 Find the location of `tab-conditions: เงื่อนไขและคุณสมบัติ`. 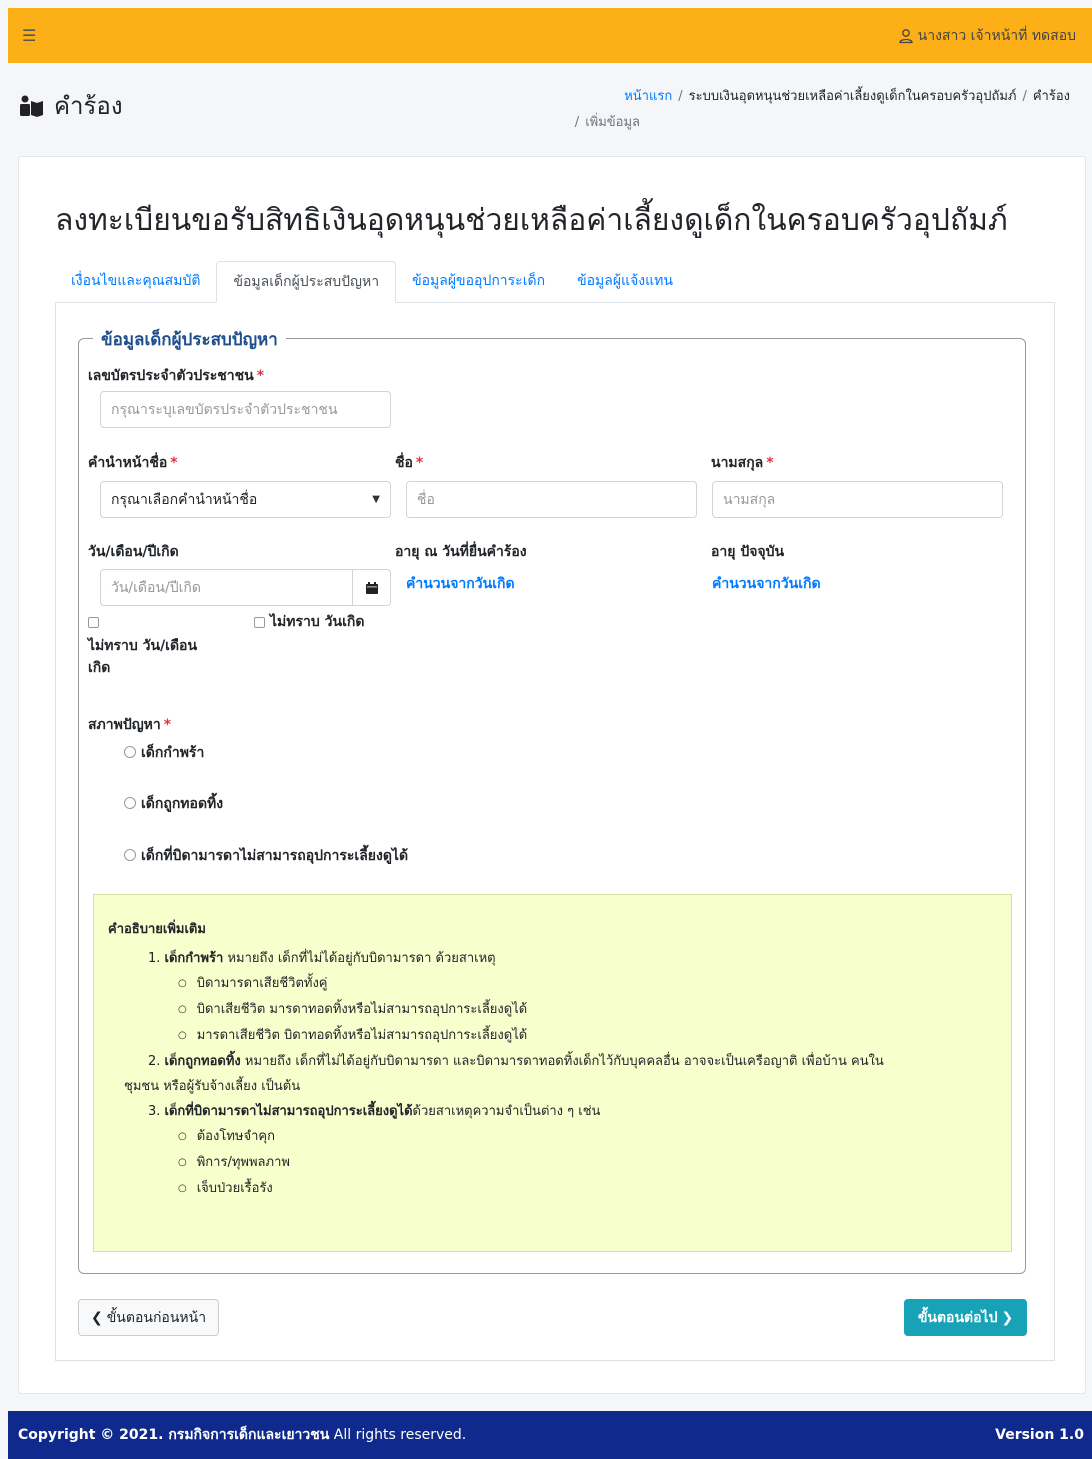

tab-conditions: เงื่อนไขและคุณสมบัติ is located at coordinates (135, 282).